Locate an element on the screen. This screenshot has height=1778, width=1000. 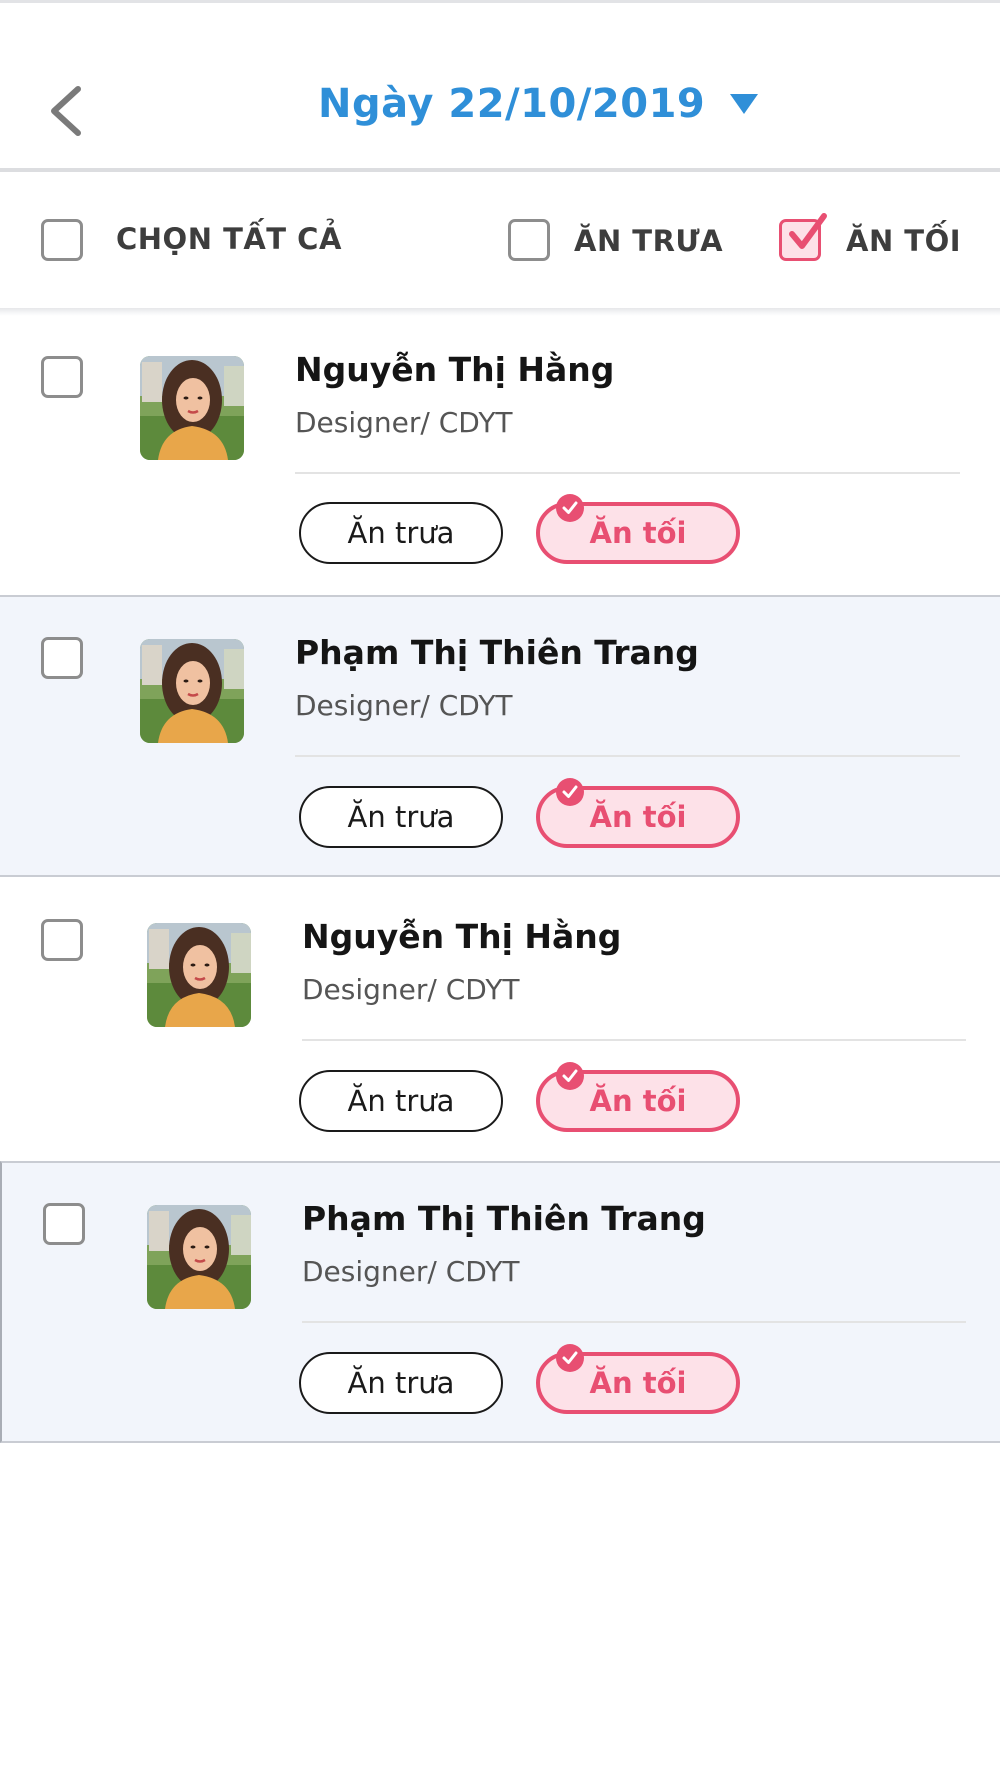
back-button is located at coordinates (69, 111).